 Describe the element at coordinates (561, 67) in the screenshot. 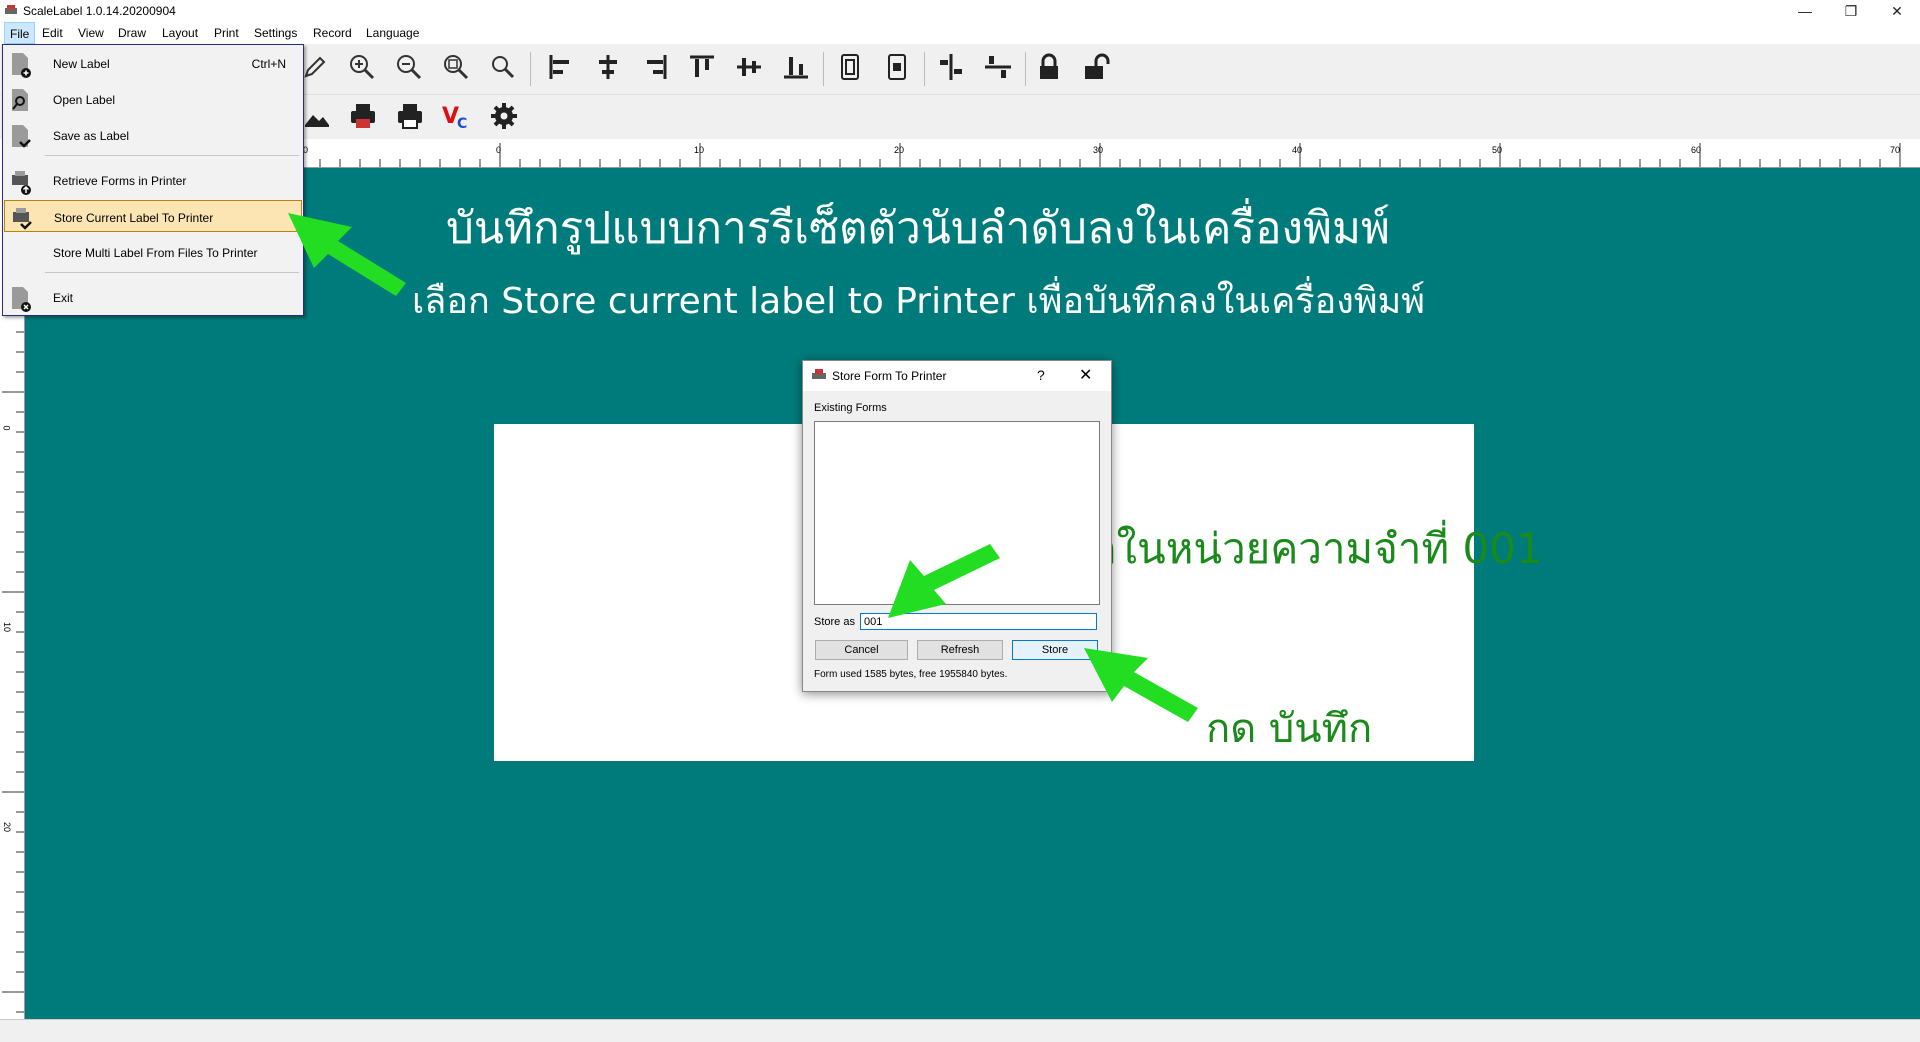

I see `align-left-icon` at that location.